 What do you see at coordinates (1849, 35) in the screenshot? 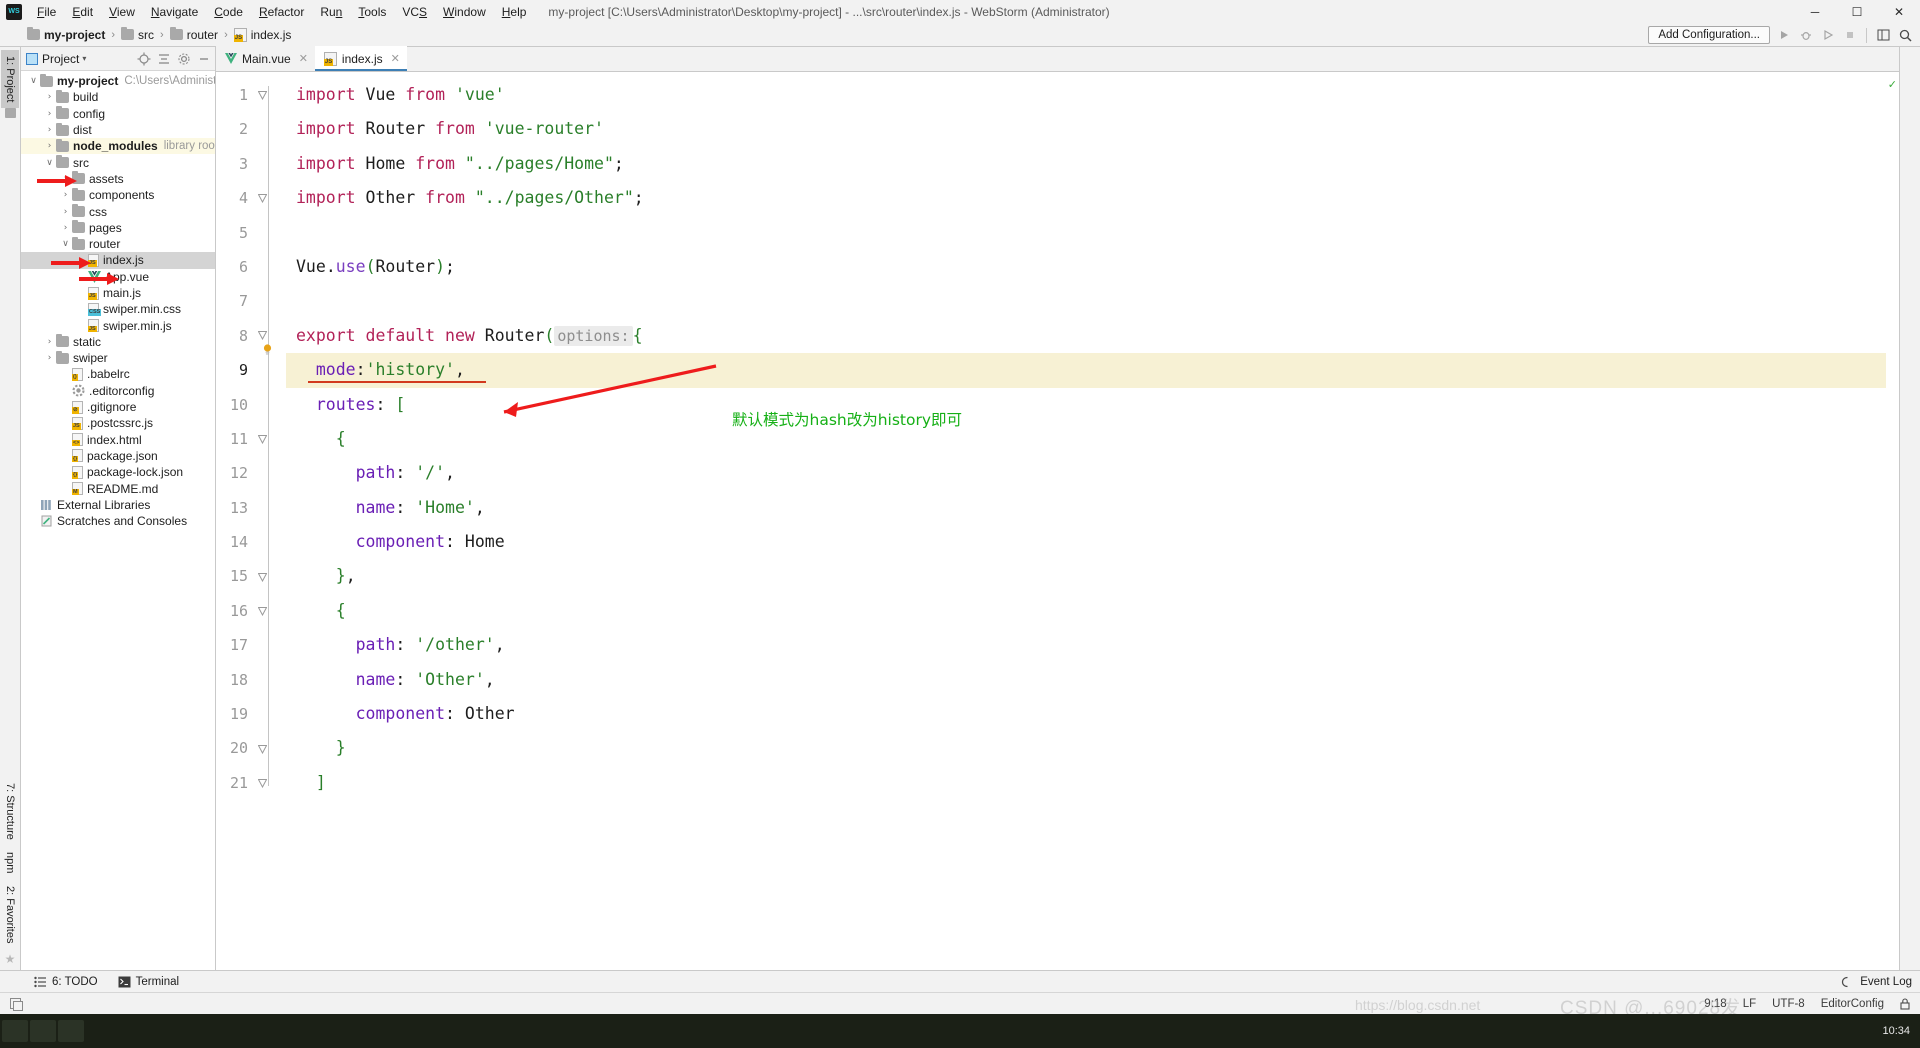
I see `stop-icon` at bounding box center [1849, 35].